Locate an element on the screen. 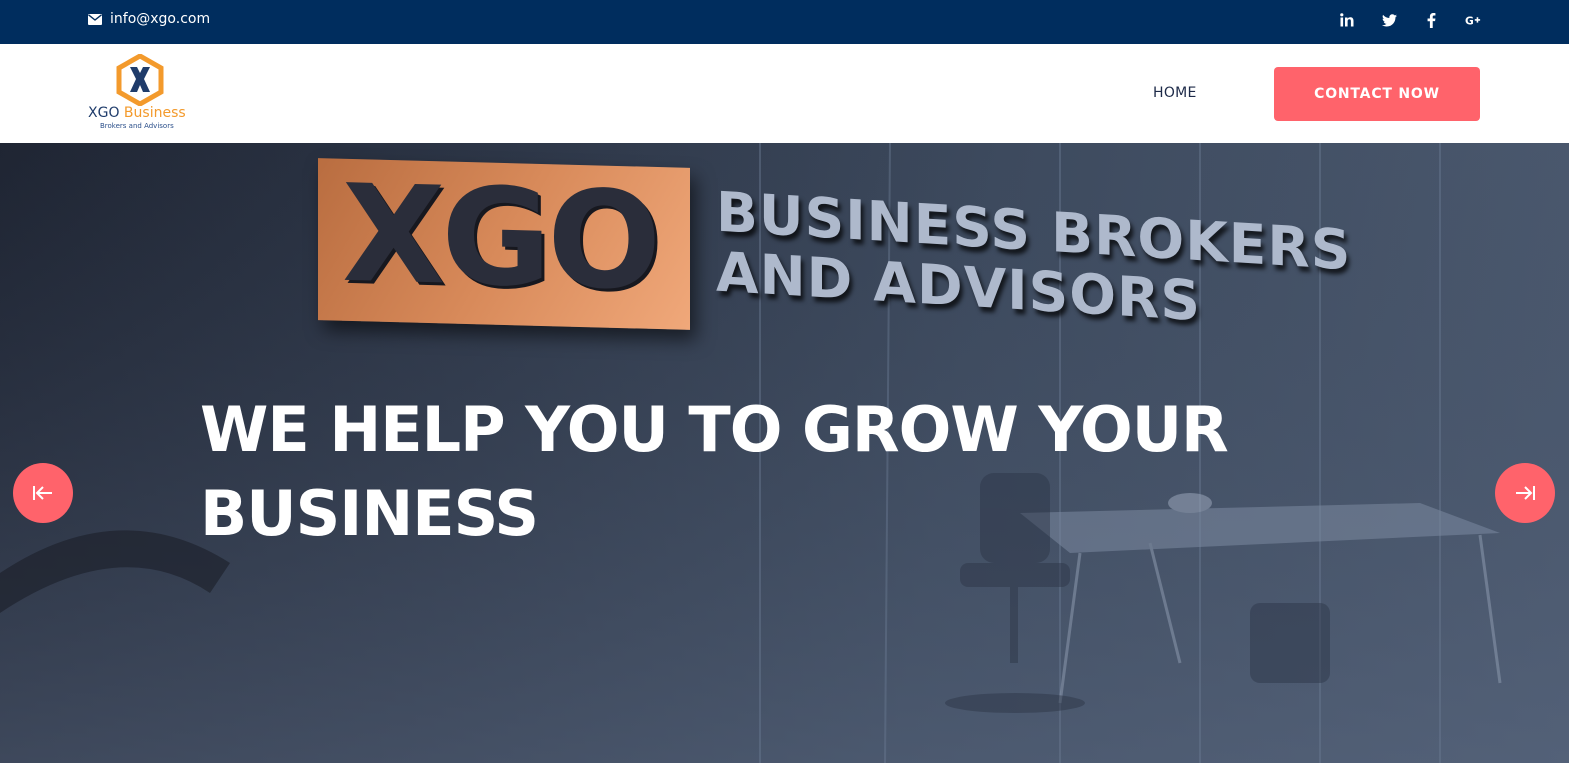  sign-plate-text: XGO is located at coordinates (500, 238).